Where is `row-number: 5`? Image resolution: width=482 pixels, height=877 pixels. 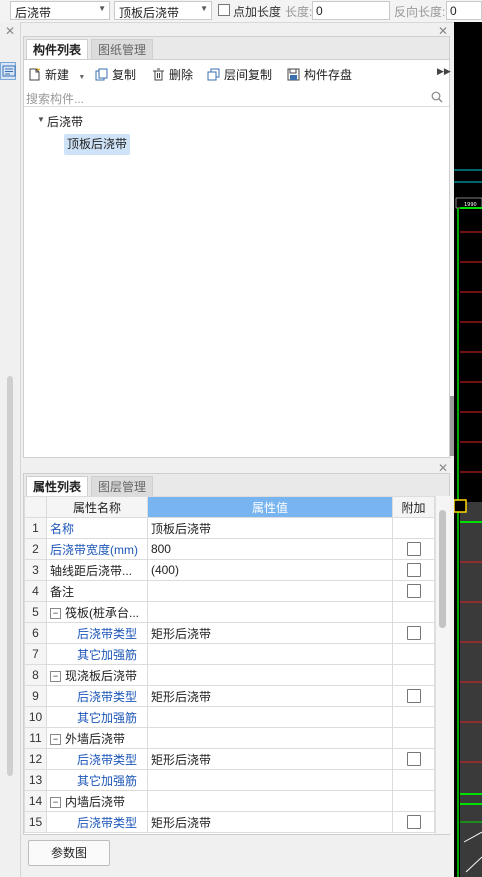
row-number: 5 is located at coordinates (35, 612).